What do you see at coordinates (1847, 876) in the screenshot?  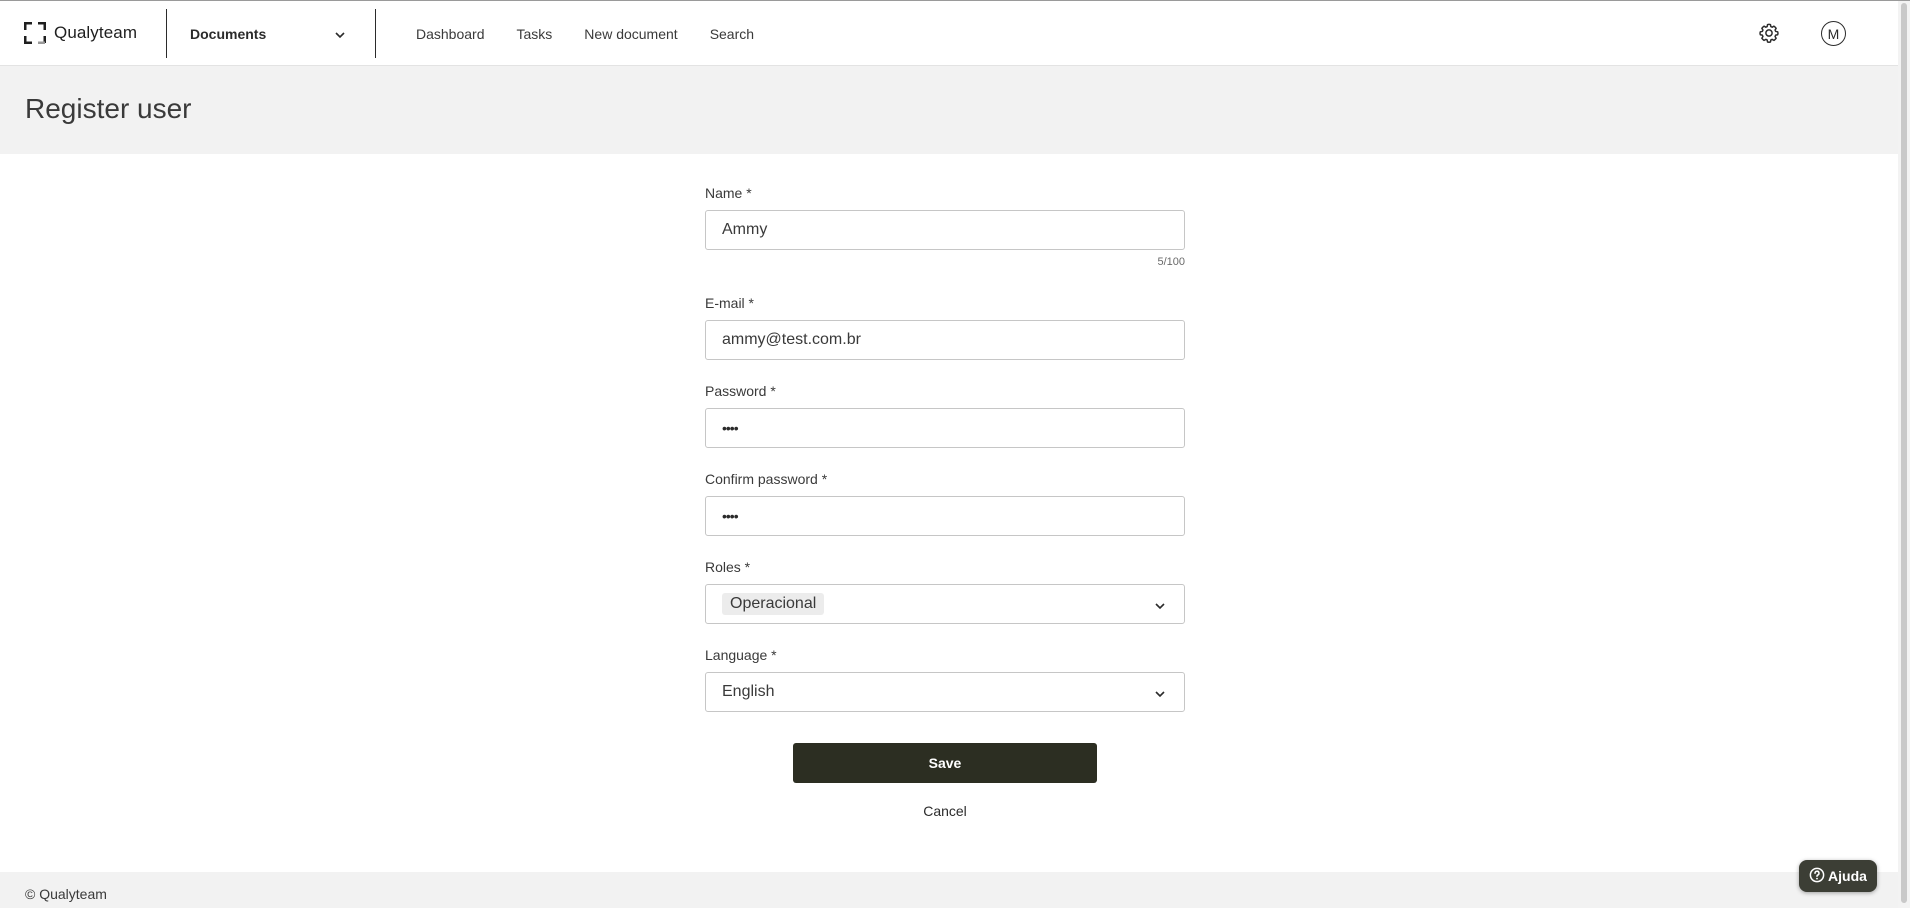 I see `help-label: Ajuda` at bounding box center [1847, 876].